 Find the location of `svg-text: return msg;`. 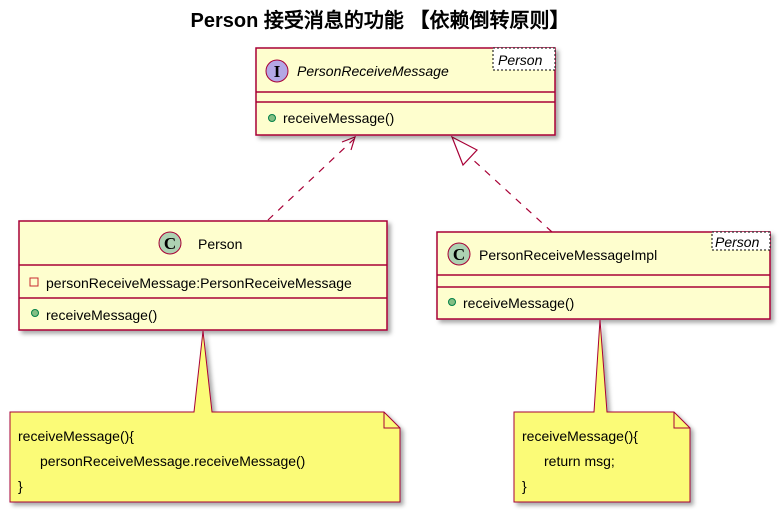

svg-text: return msg; is located at coordinates (579, 461).